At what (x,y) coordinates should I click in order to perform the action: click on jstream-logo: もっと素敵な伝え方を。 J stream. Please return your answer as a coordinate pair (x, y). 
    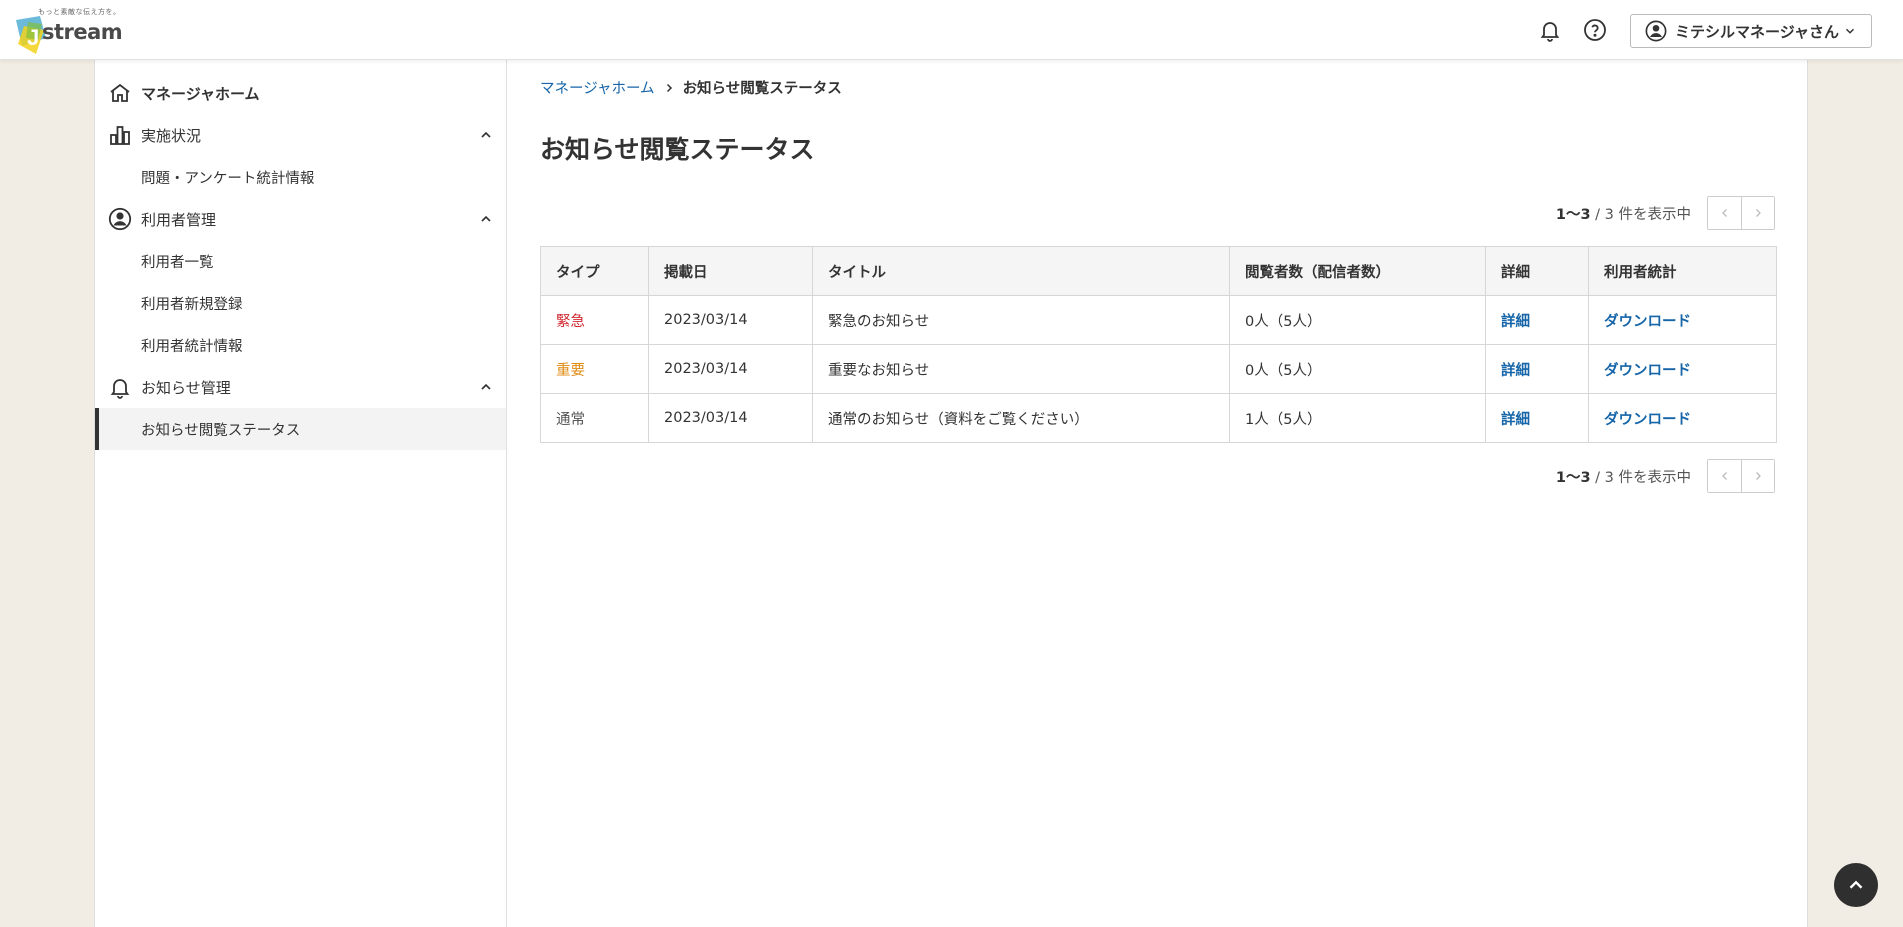
    Looking at the image, I should click on (69, 30).